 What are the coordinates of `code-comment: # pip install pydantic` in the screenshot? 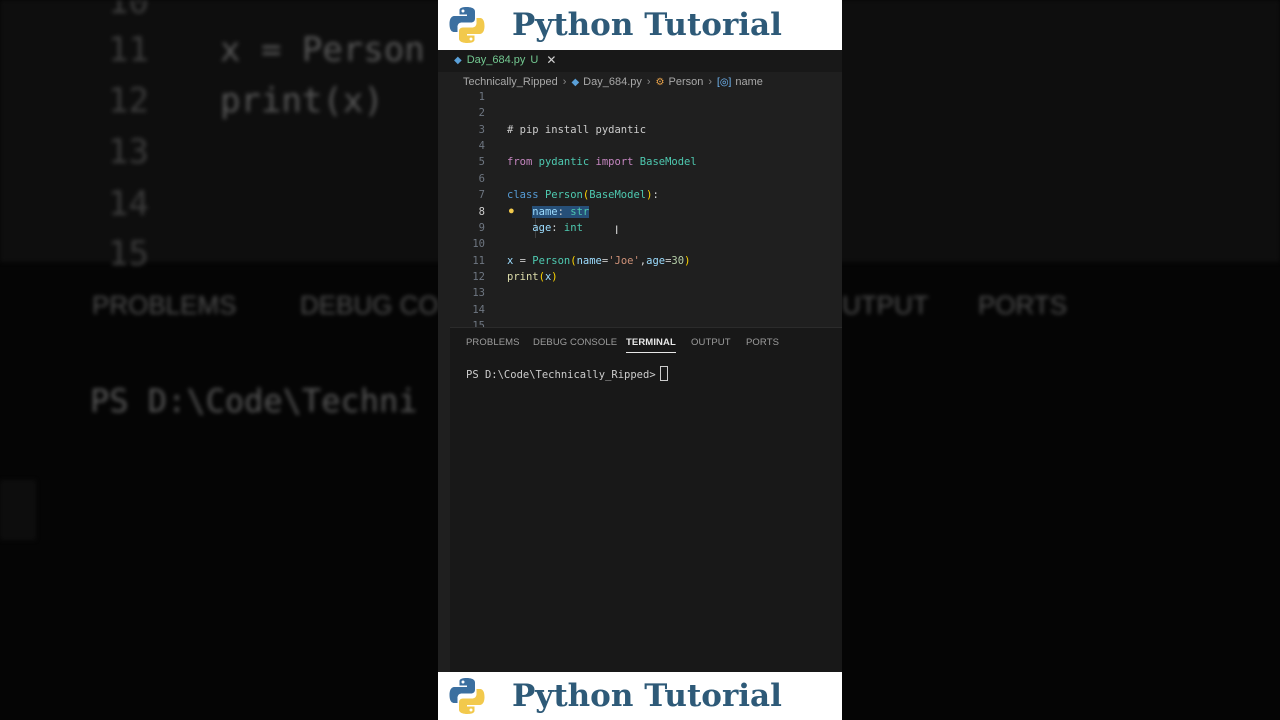 It's located at (577, 130).